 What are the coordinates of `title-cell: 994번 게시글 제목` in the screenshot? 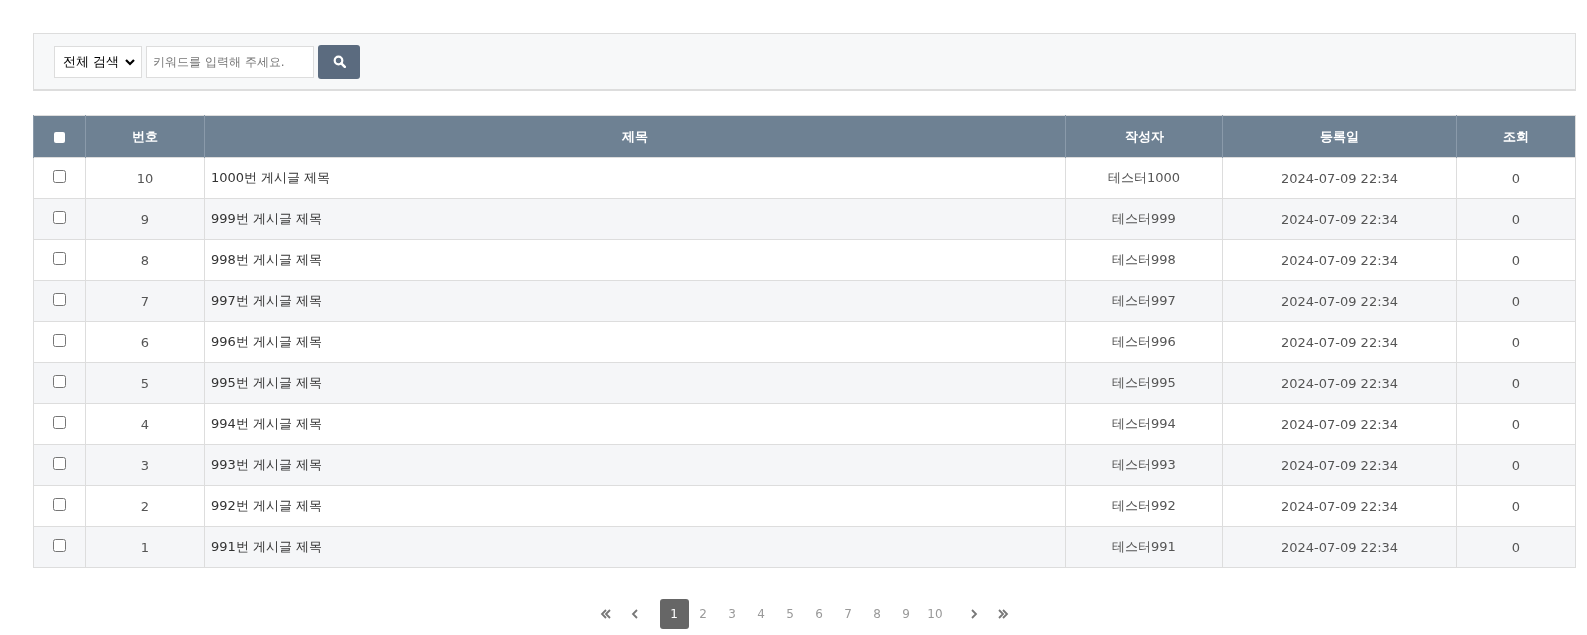 It's located at (635, 424).